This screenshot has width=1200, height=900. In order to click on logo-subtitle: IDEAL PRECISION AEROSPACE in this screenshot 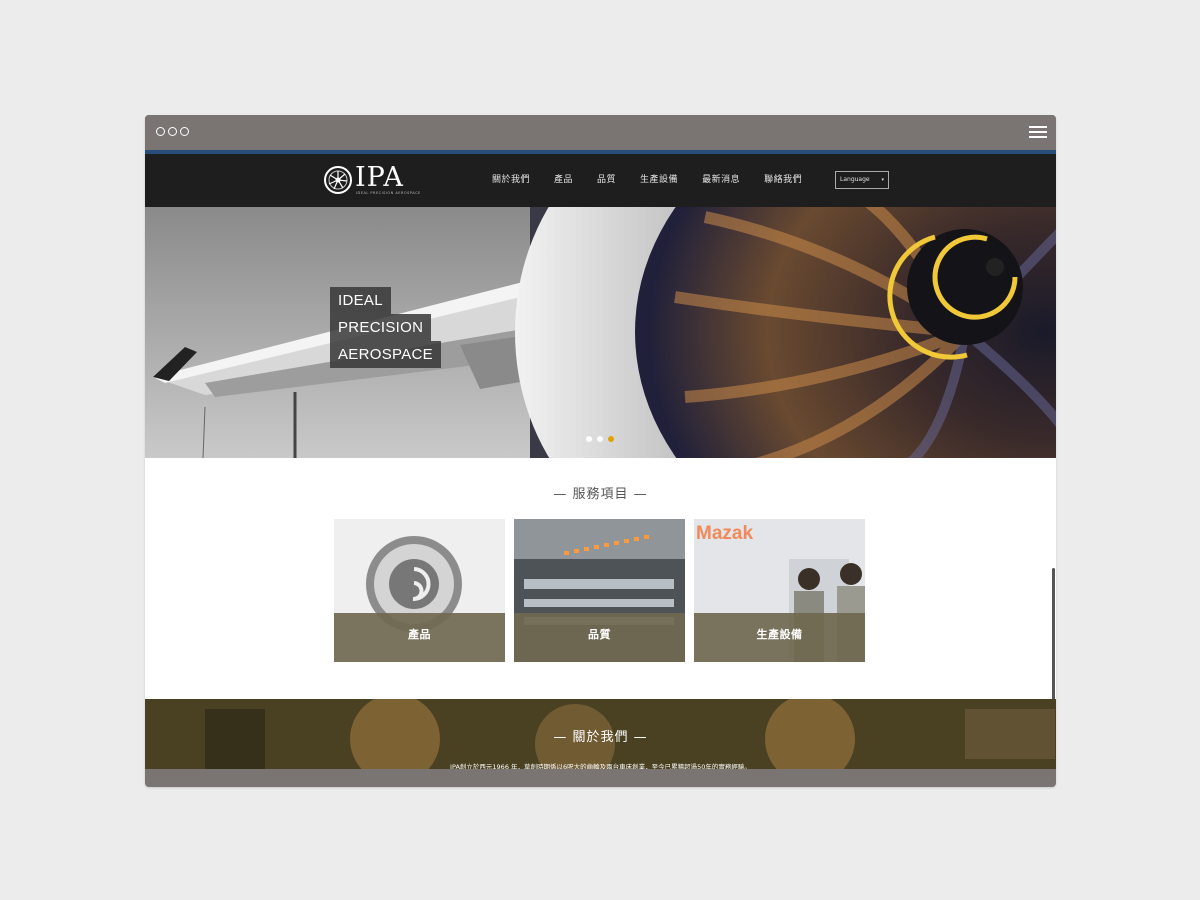, I will do `click(388, 193)`.